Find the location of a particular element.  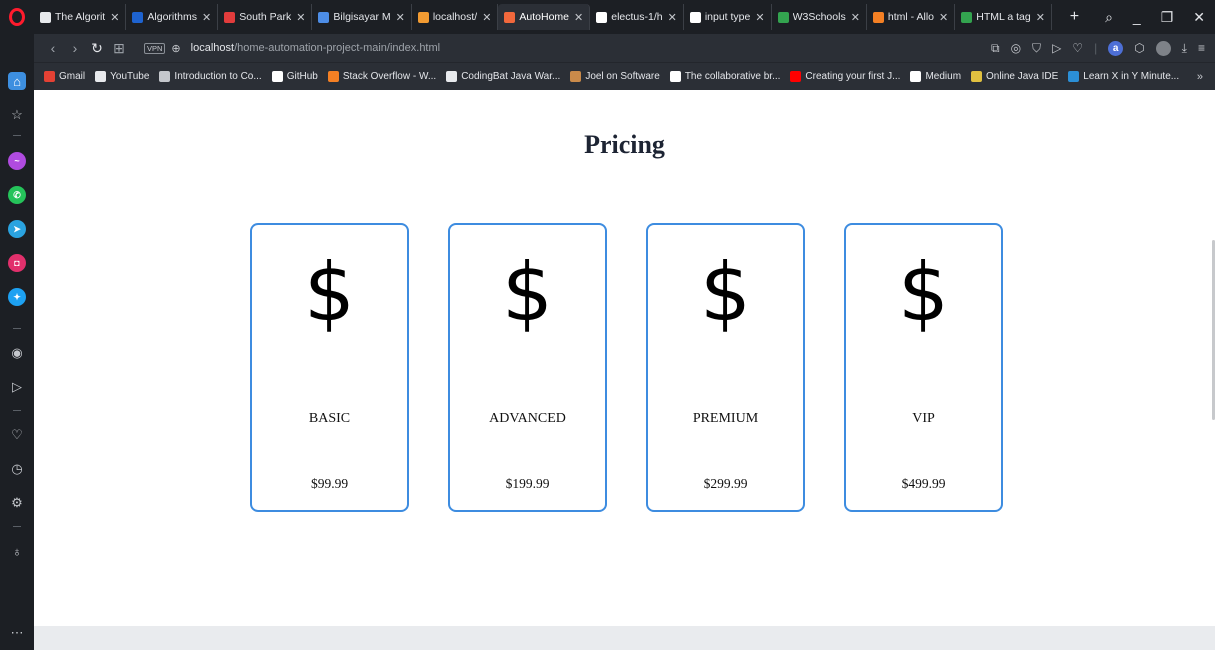

browser-tab: HTML a tag ✕ is located at coordinates (1003, 17).